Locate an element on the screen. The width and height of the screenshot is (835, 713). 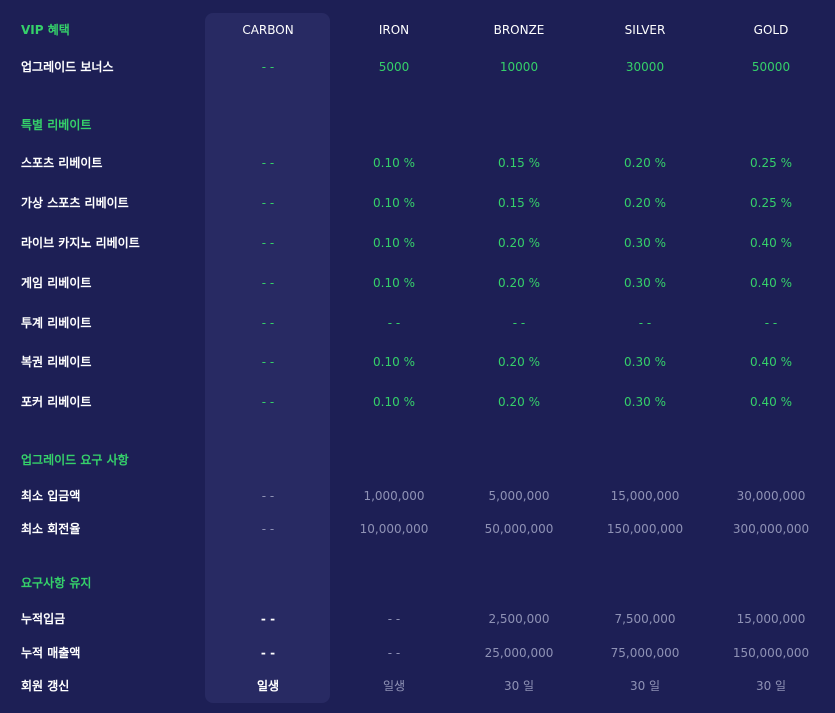
silver-value: 15,000,000 is located at coordinates (645, 496).